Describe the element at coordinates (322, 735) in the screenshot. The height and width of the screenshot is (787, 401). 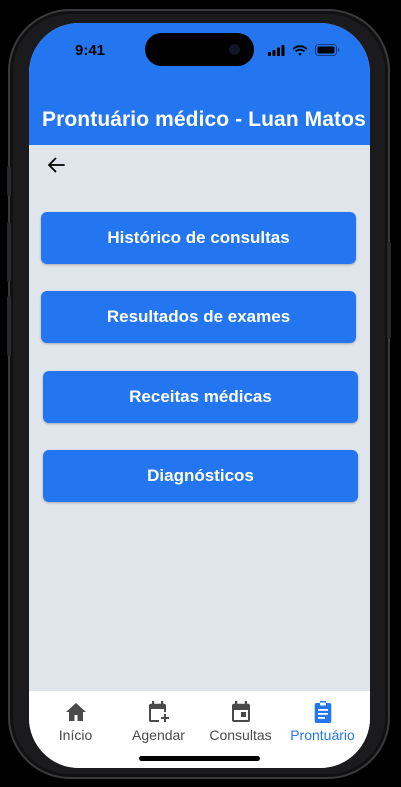
I see `tab-label: Prontuário` at that location.